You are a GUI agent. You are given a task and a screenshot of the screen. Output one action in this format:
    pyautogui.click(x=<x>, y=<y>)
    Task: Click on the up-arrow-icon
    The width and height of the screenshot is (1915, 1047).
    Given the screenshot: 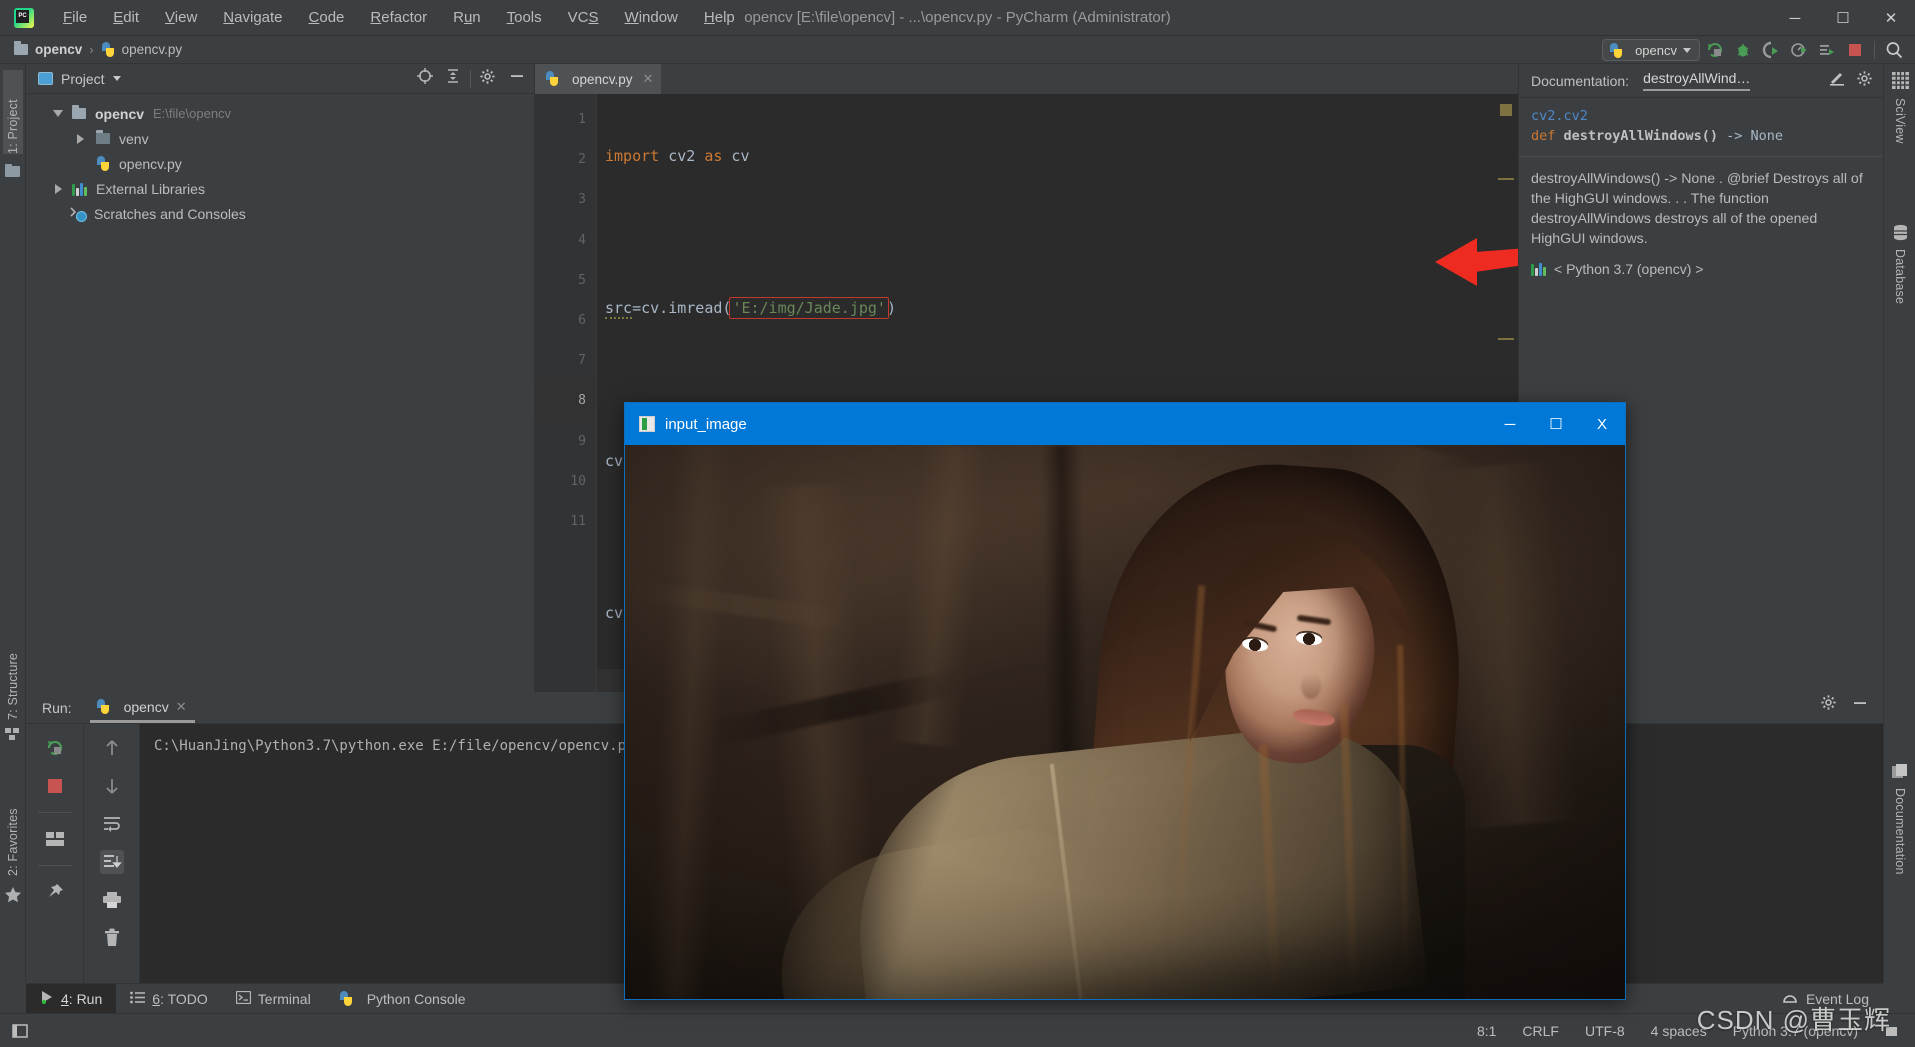 What is the action you would take?
    pyautogui.click(x=112, y=748)
    